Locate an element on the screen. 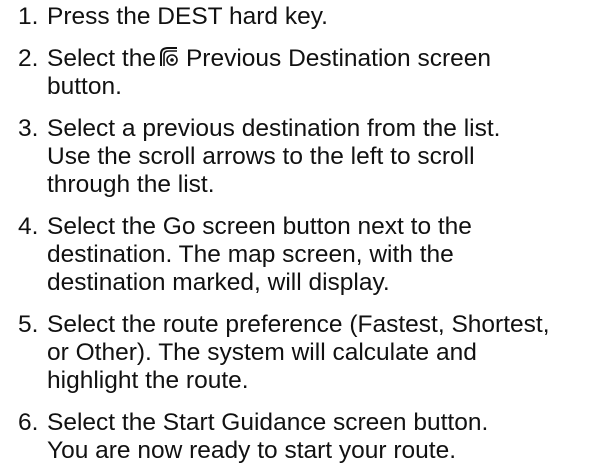 Image resolution: width=615 pixels, height=468 pixels. step-line-start: Select the is located at coordinates (101, 58).